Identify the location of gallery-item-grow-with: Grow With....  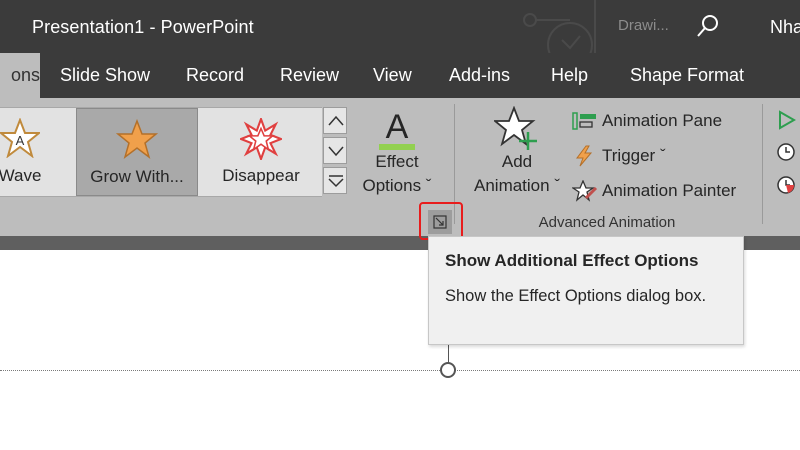
(137, 152).